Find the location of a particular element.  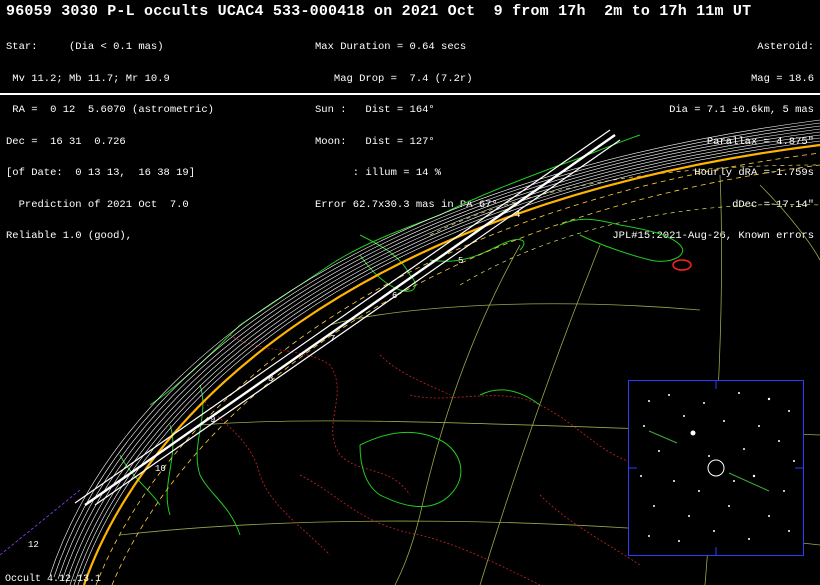

asteroid-track is located at coordinates (709, 461).